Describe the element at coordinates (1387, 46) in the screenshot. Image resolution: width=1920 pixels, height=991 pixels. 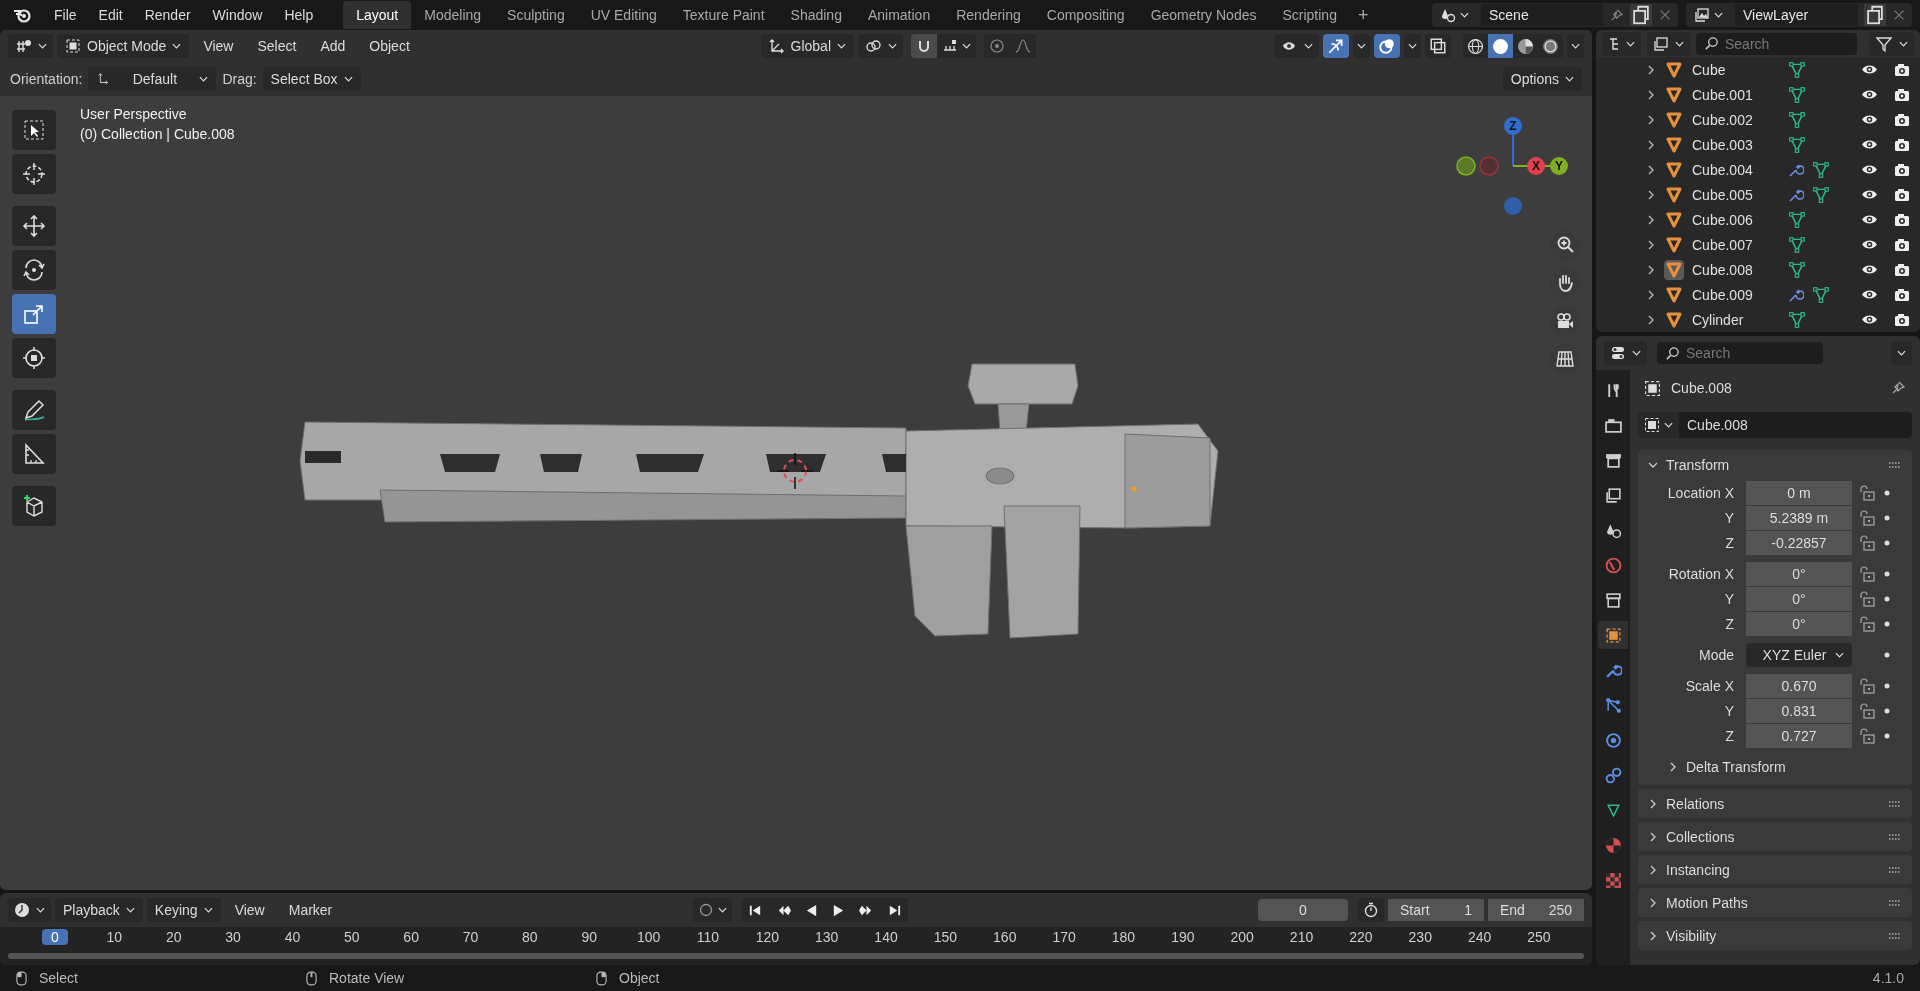
I see `overlay-toggle` at that location.